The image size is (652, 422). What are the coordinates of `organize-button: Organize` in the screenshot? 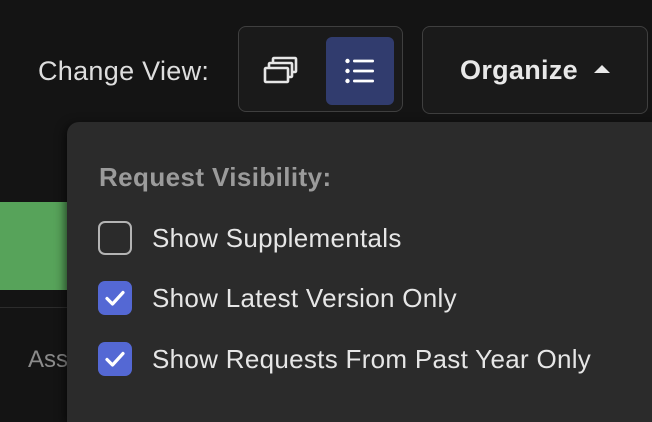 It's located at (535, 70).